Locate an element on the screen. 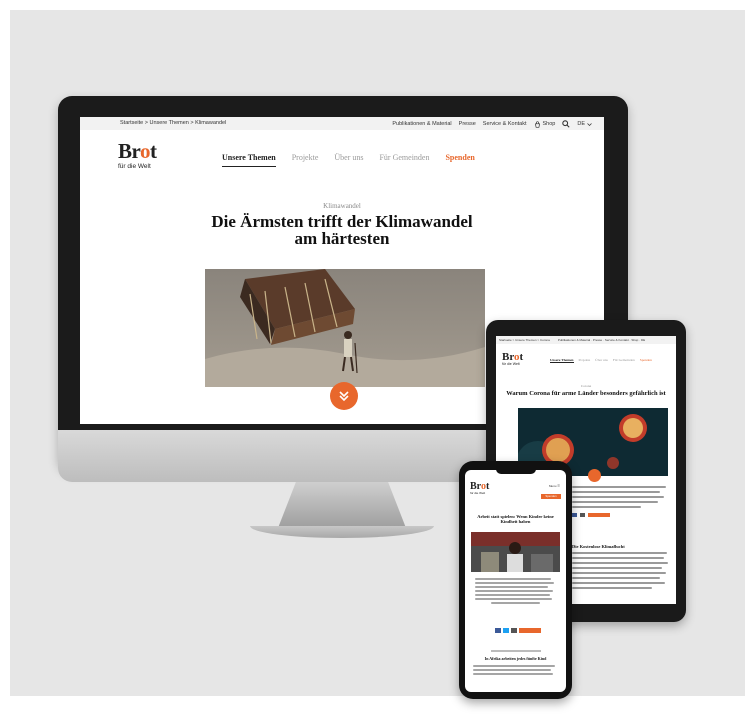  tablet-section-text is located at coordinates (622, 572).